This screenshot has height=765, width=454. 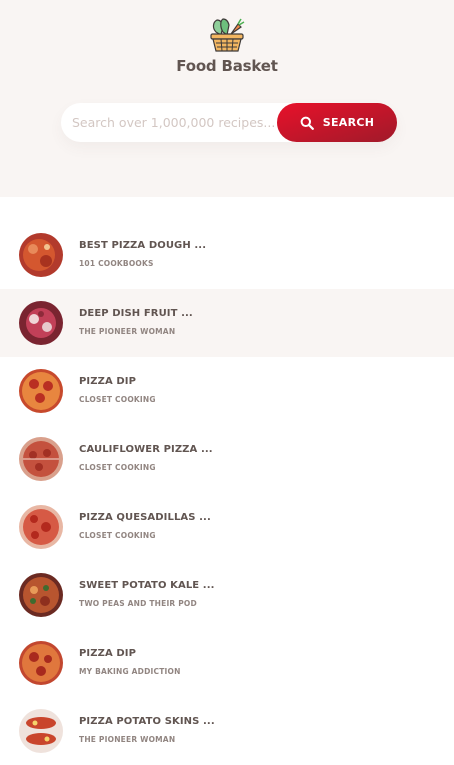 What do you see at coordinates (227, 459) in the screenshot?
I see `list-item: CAULIFLOWER PIZZA ... CLOSET COOKING` at bounding box center [227, 459].